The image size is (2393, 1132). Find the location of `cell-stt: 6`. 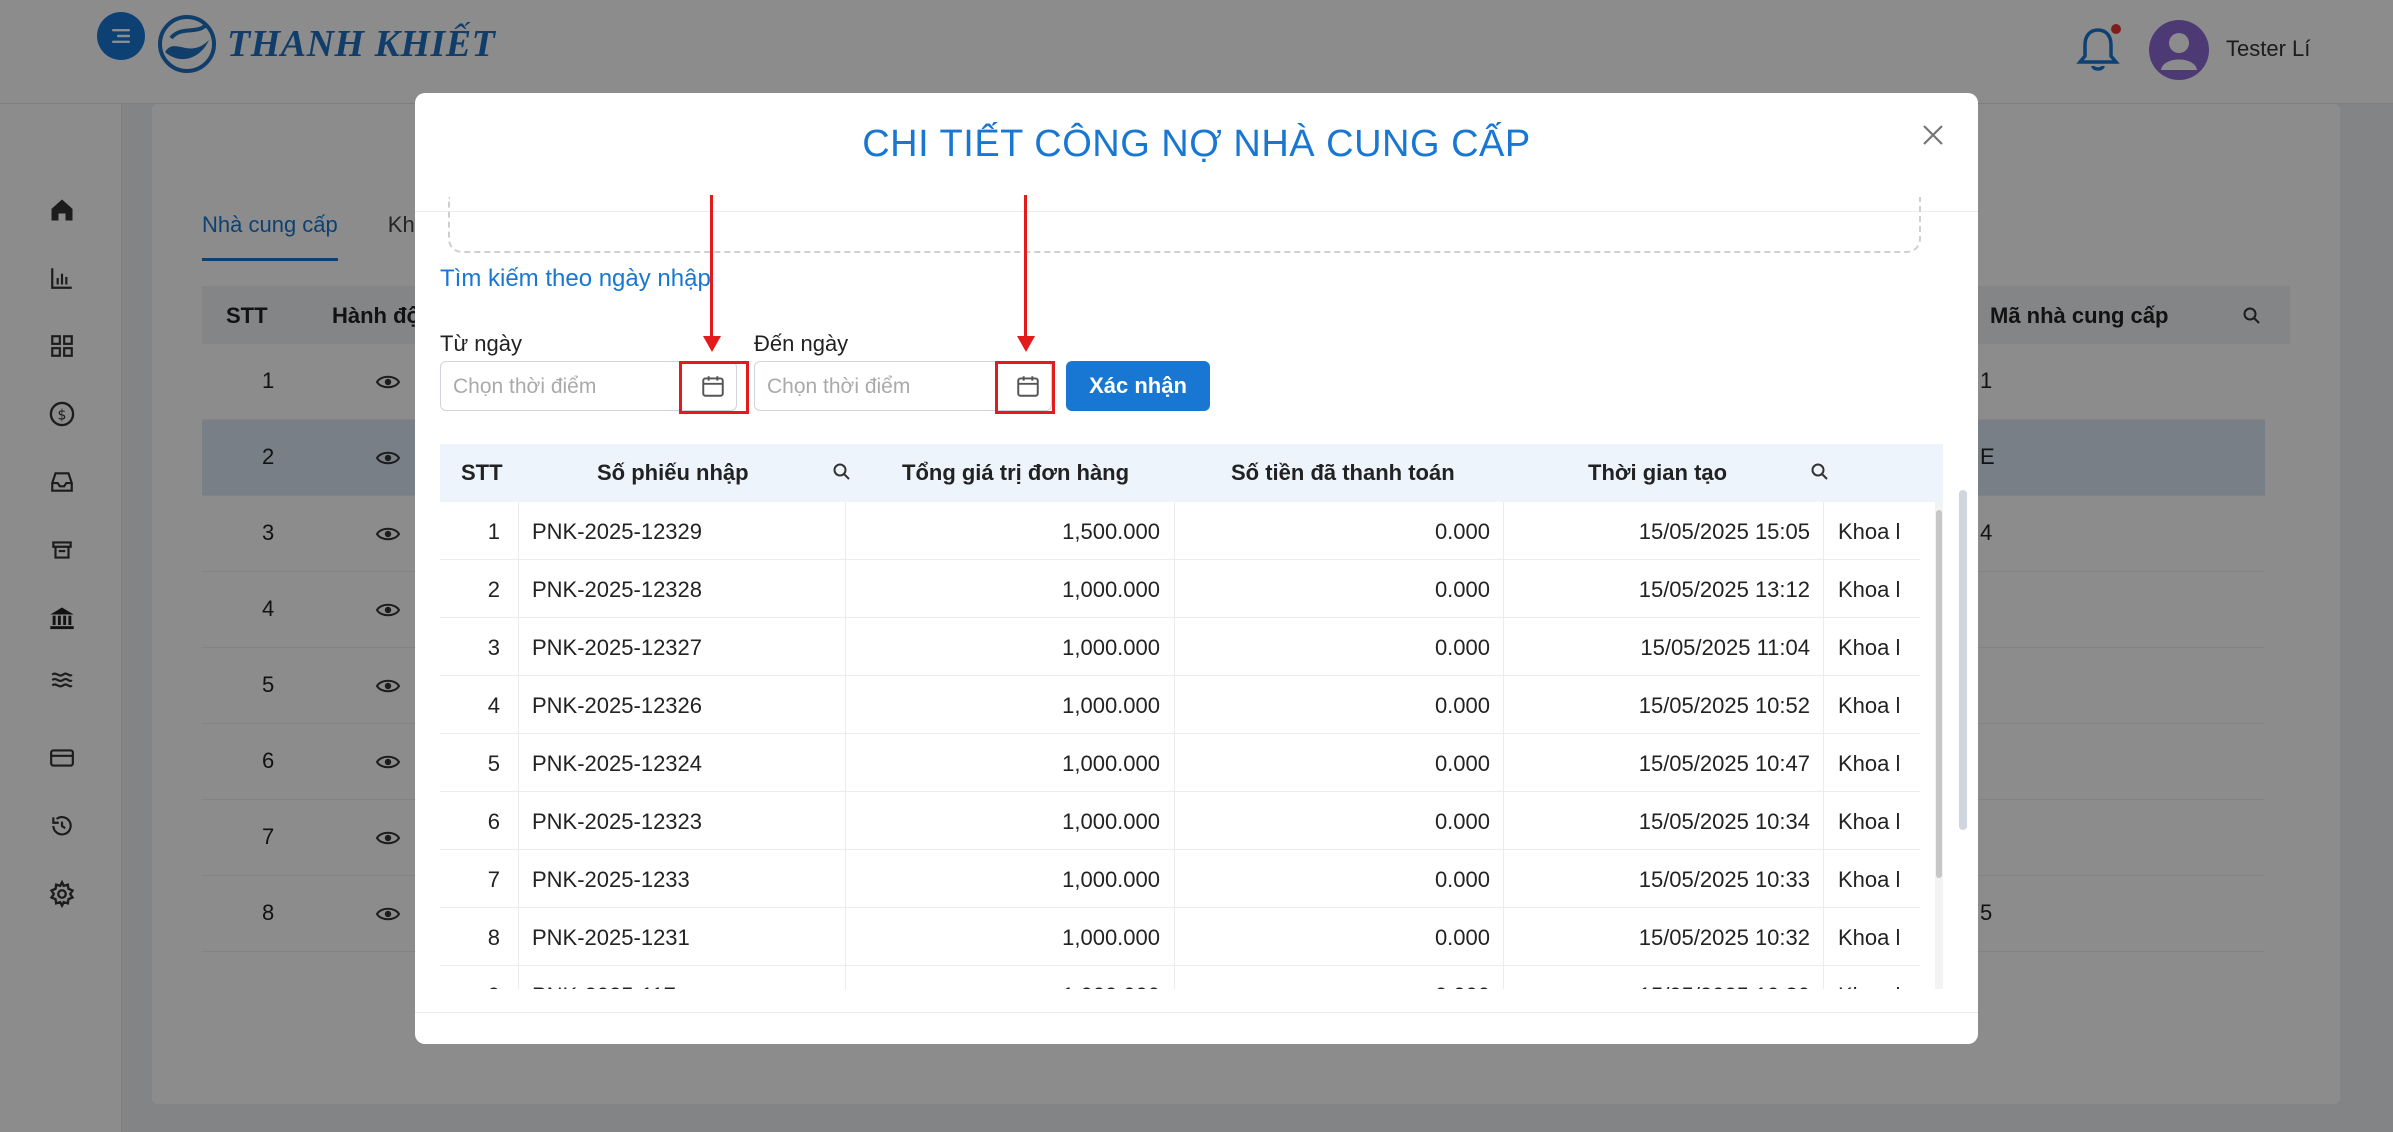

cell-stt: 6 is located at coordinates (493, 821).